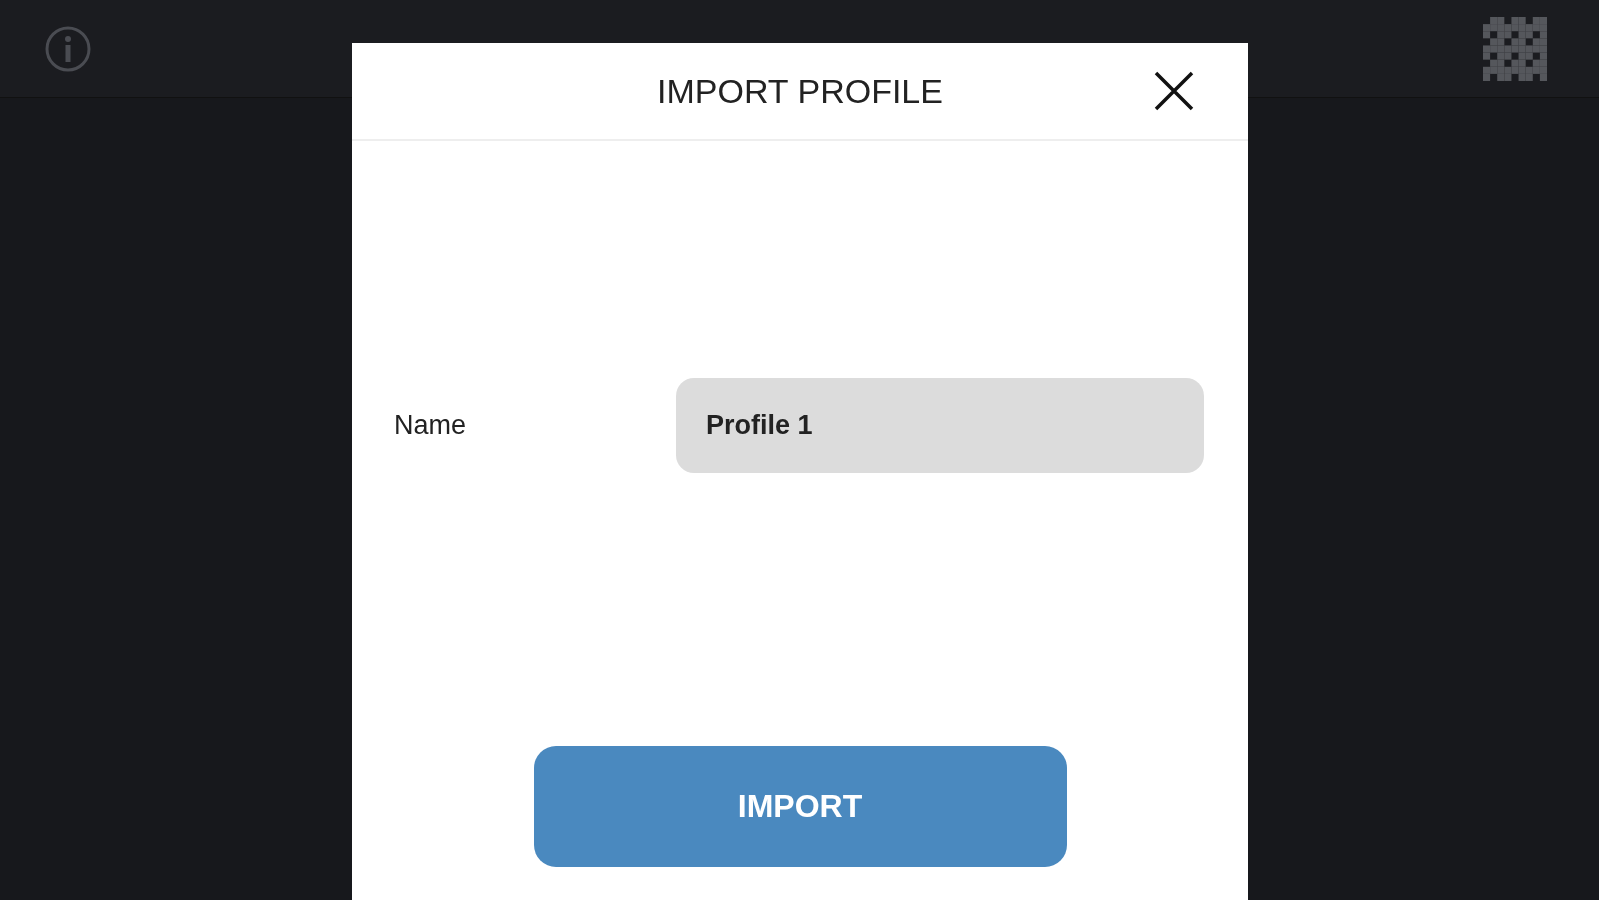 This screenshot has width=1599, height=900. What do you see at coordinates (1515, 48) in the screenshot?
I see `qr-code-icon` at bounding box center [1515, 48].